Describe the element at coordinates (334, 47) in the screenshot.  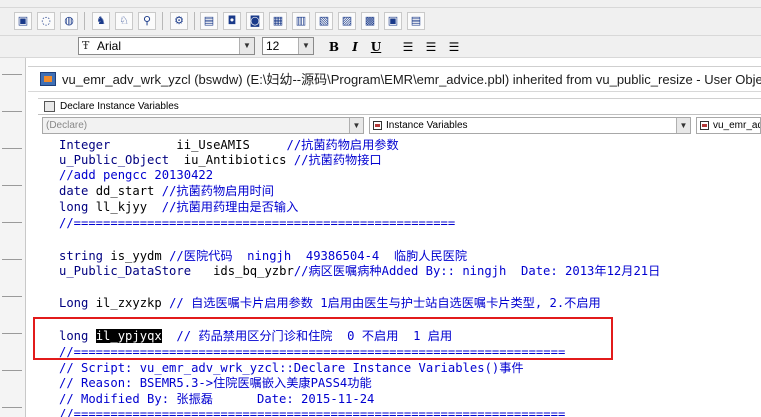
I see `bold-button: B` at that location.